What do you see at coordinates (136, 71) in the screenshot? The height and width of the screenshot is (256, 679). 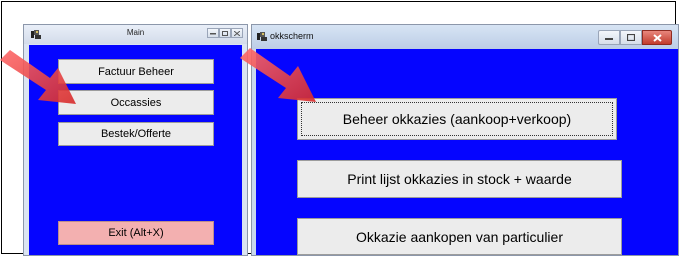 I see `factuur-beheer-button: Factuur Beheer` at bounding box center [136, 71].